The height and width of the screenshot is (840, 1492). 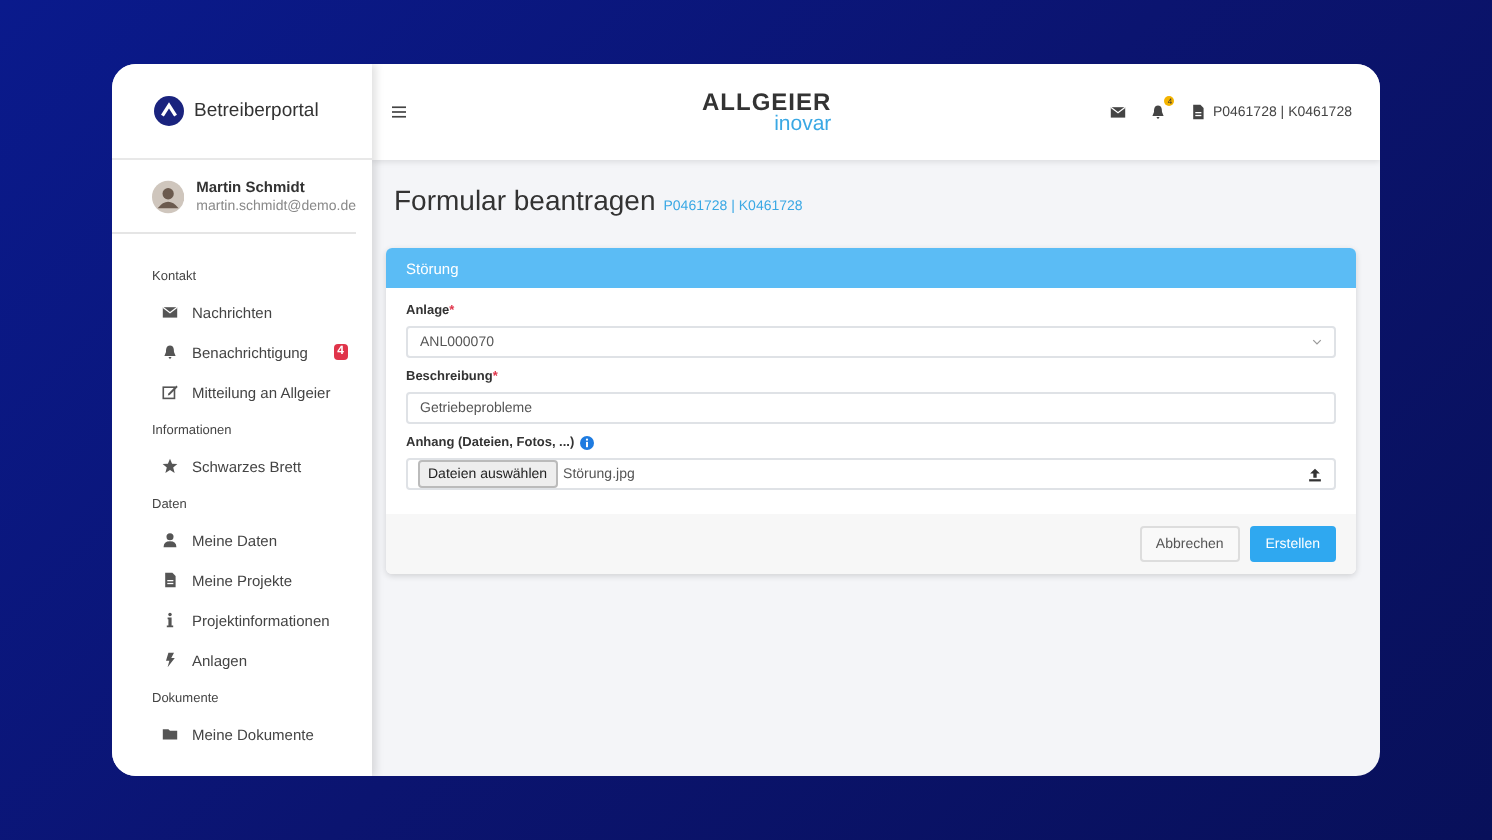 What do you see at coordinates (1317, 342) in the screenshot?
I see `chevron-icon` at bounding box center [1317, 342].